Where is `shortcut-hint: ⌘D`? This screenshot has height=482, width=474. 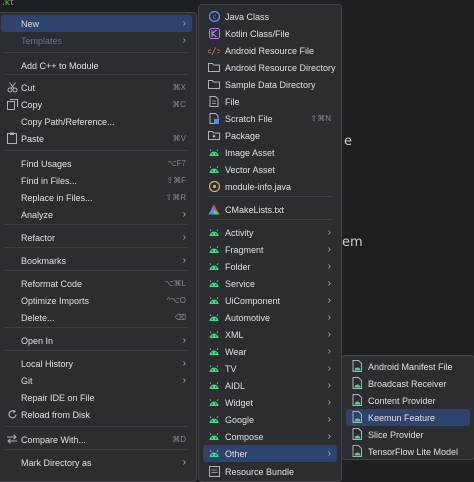
shortcut-hint: ⌘D is located at coordinates (179, 439).